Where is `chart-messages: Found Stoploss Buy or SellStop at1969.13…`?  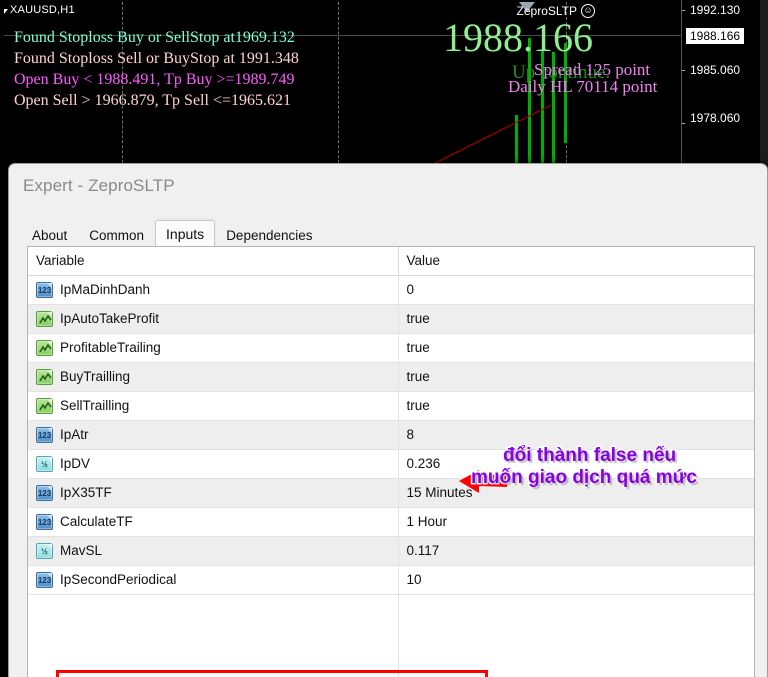 chart-messages: Found Stoploss Buy or SellStop at1969.13… is located at coordinates (156, 69).